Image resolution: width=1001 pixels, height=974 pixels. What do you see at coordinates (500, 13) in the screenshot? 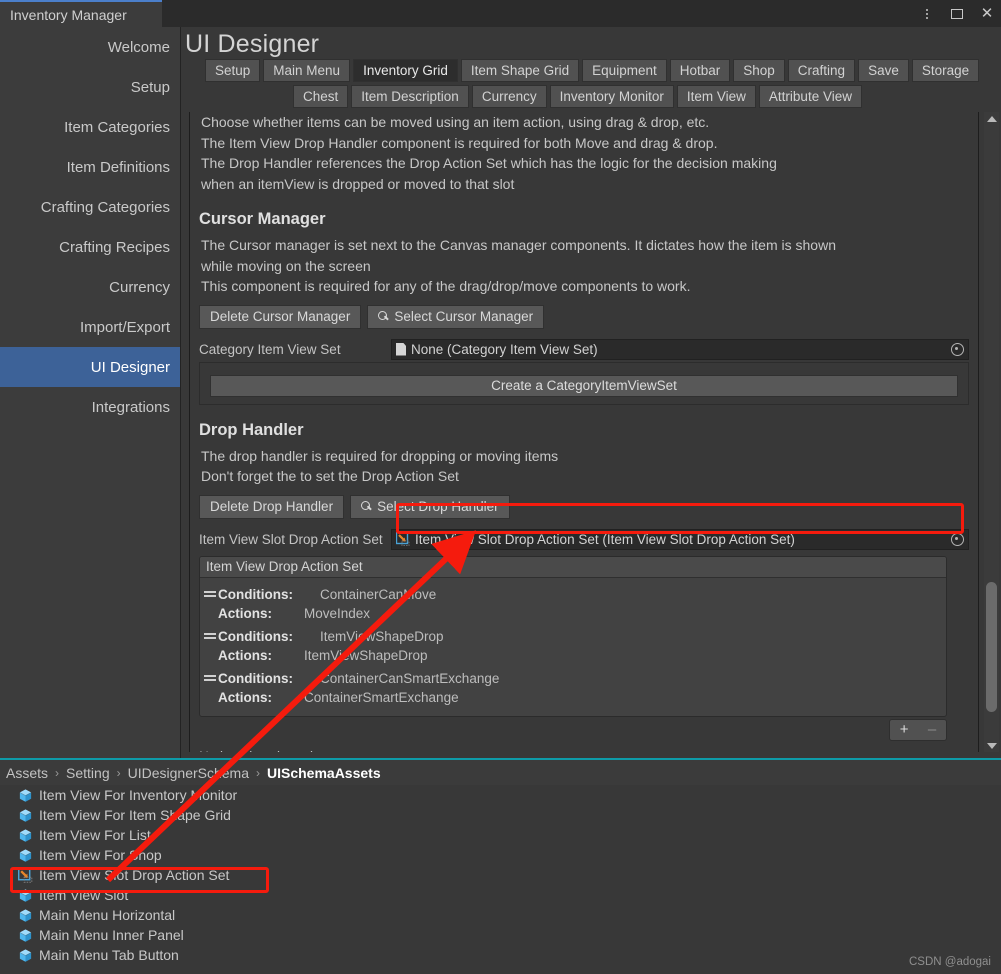
I see `window-title-bar: Inventory Manager ✕` at bounding box center [500, 13].